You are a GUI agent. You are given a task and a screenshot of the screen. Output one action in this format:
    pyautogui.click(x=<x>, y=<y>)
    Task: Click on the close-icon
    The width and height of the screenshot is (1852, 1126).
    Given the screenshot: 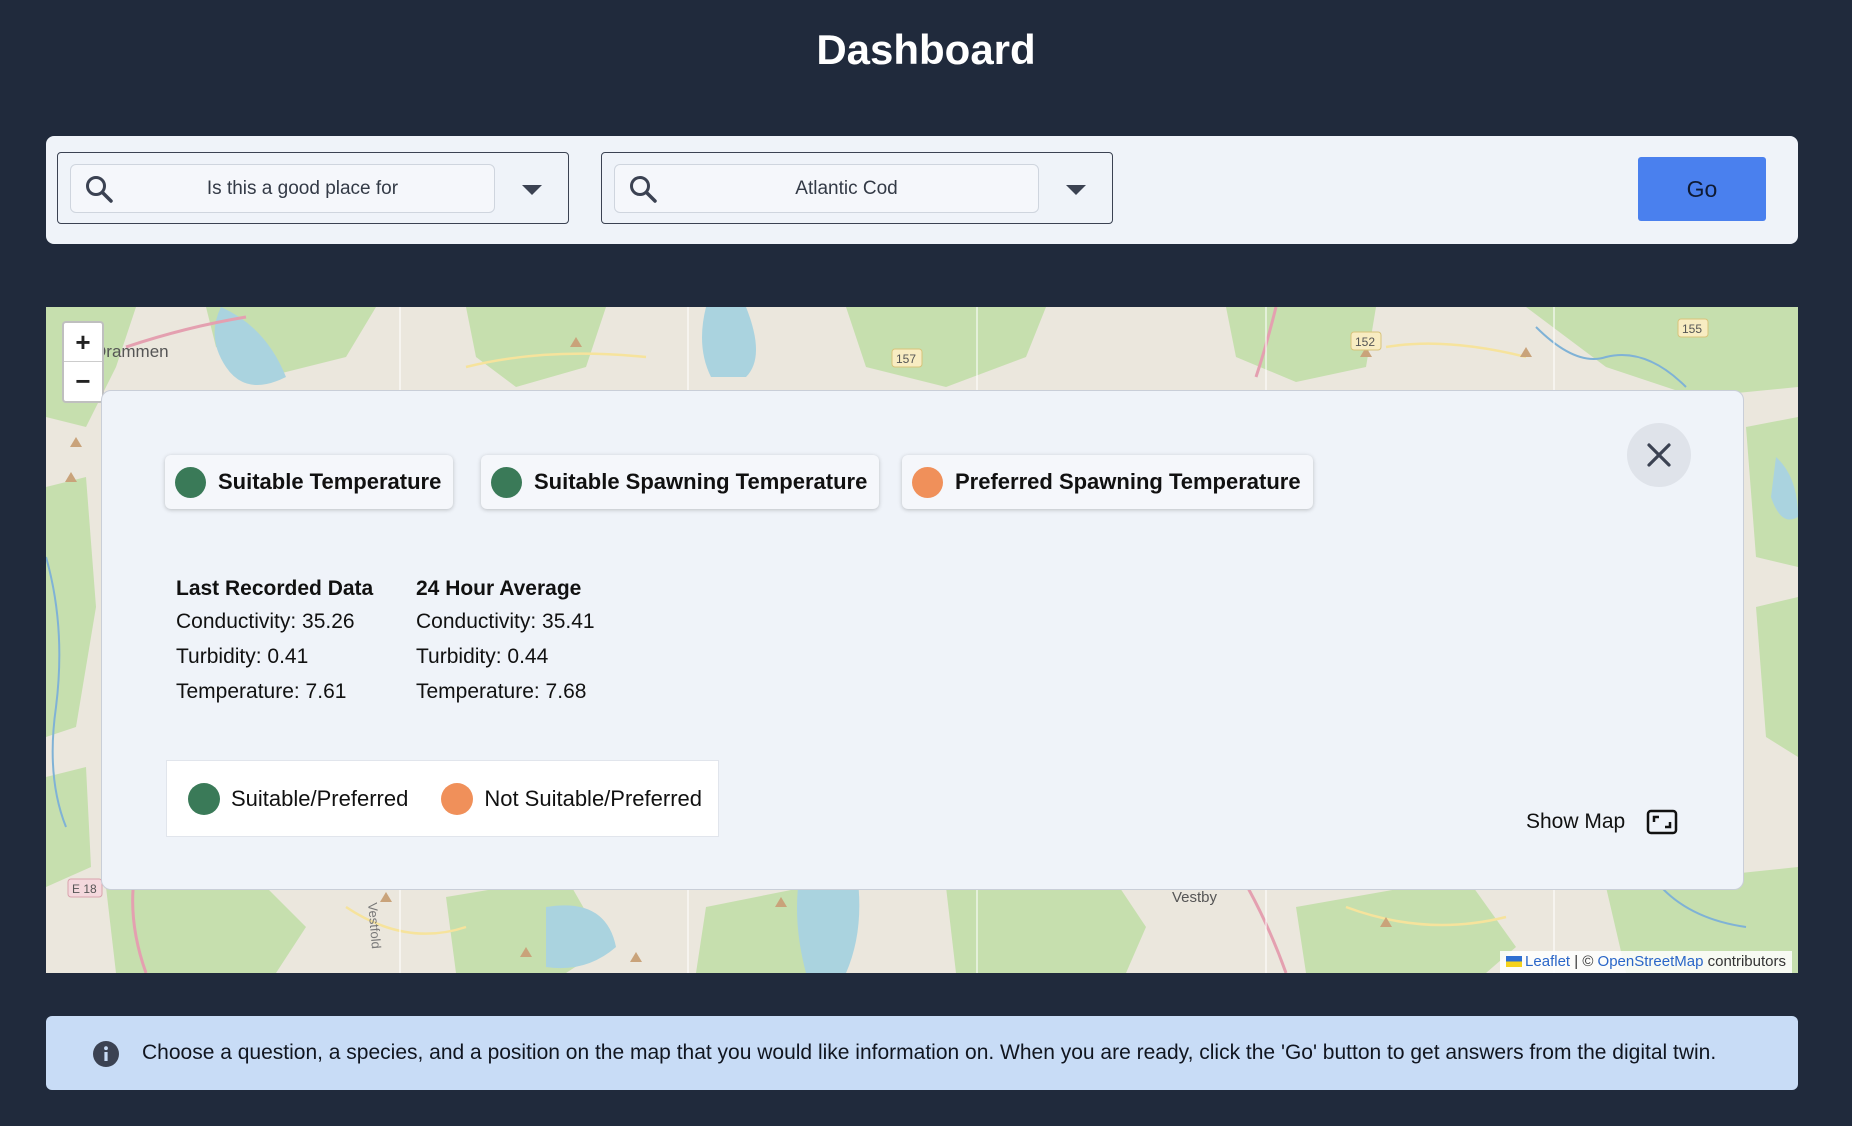 What is the action you would take?
    pyautogui.click(x=1659, y=455)
    